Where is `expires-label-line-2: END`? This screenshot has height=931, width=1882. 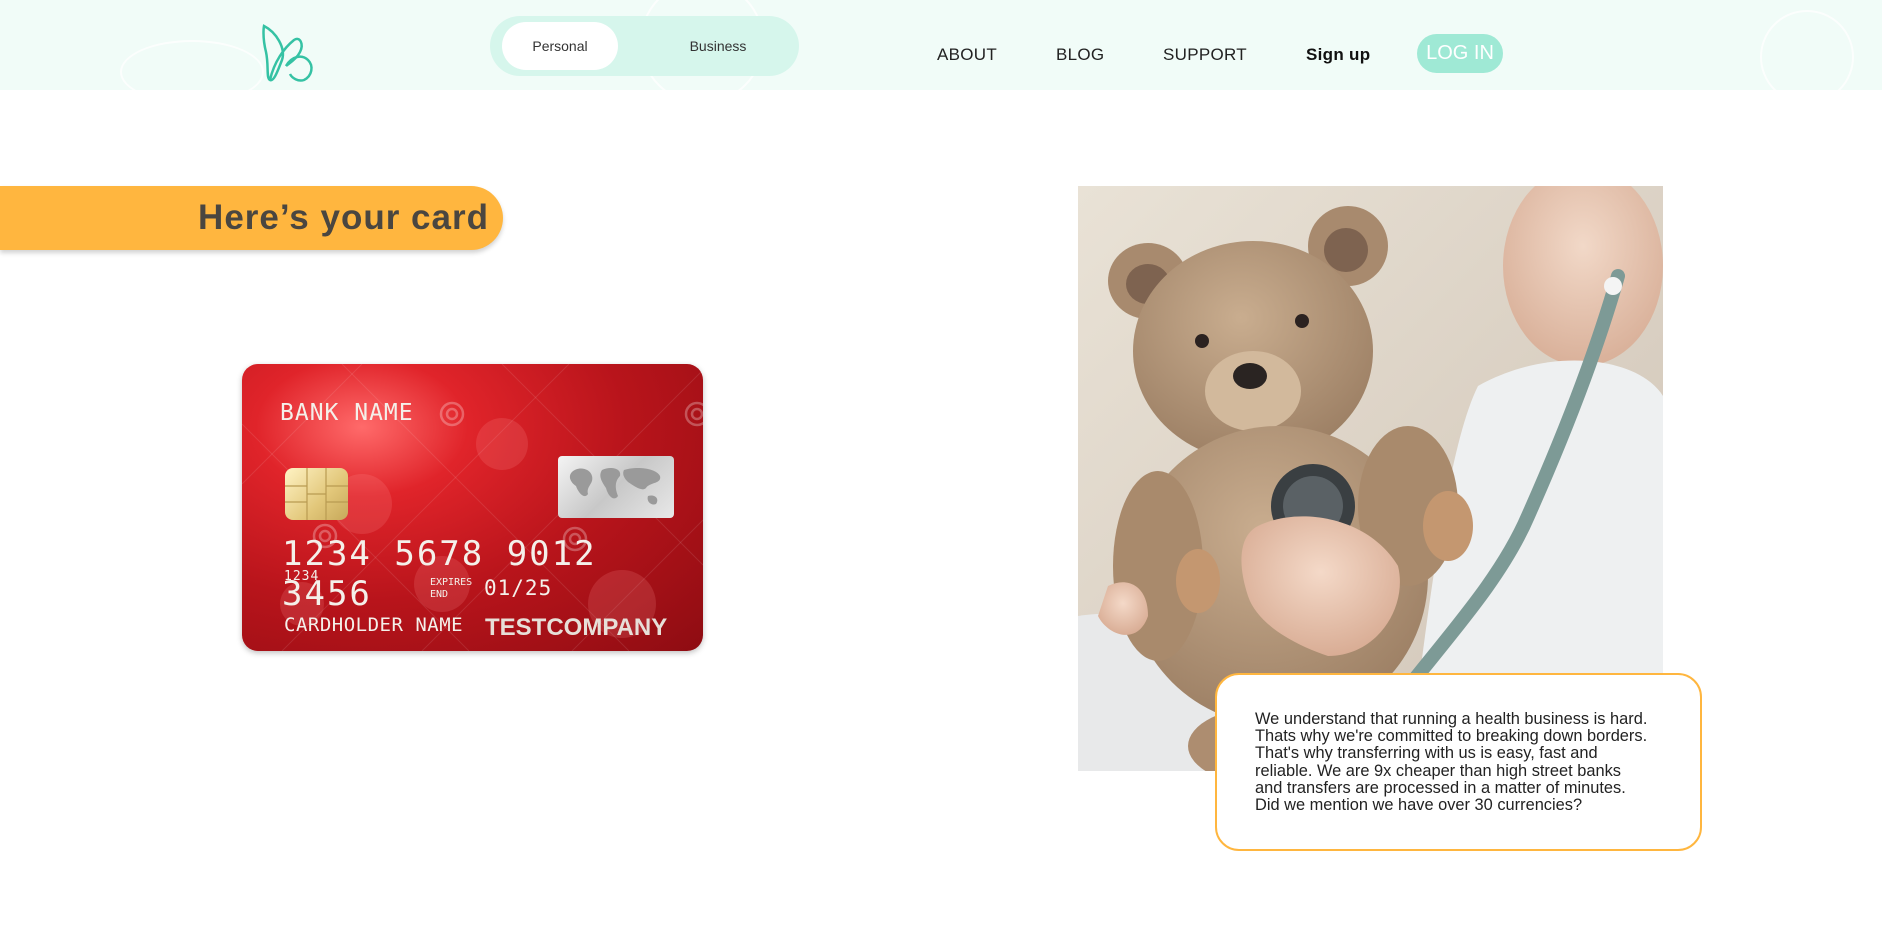
expires-label-line-2: END is located at coordinates (439, 594).